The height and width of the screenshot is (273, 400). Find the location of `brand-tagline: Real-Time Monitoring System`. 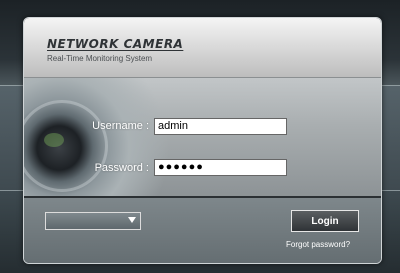

brand-tagline: Real-Time Monitoring System is located at coordinates (100, 58).